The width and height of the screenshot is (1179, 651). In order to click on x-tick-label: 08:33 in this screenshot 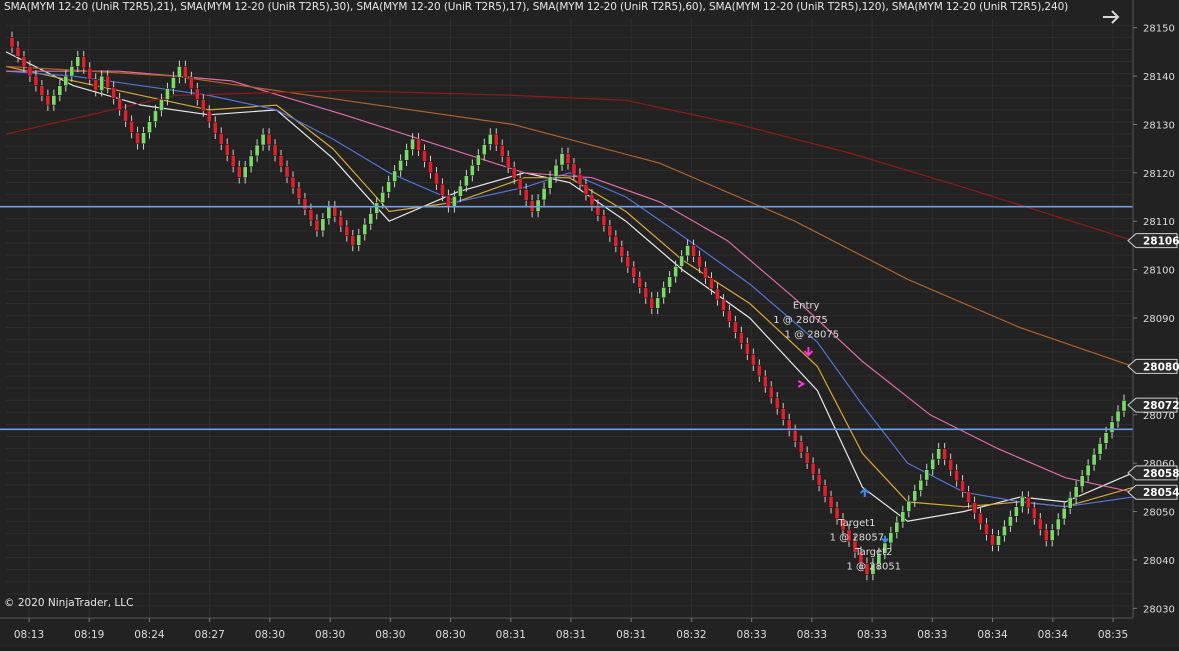, I will do `click(872, 635)`.